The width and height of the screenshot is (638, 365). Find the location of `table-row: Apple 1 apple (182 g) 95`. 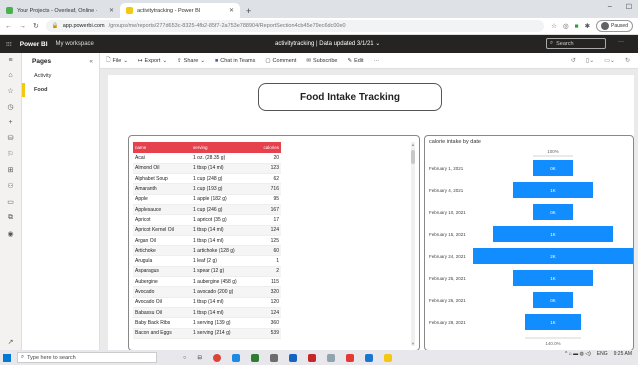

table-row: Apple 1 apple (182 g) 95 is located at coordinates (207, 199).